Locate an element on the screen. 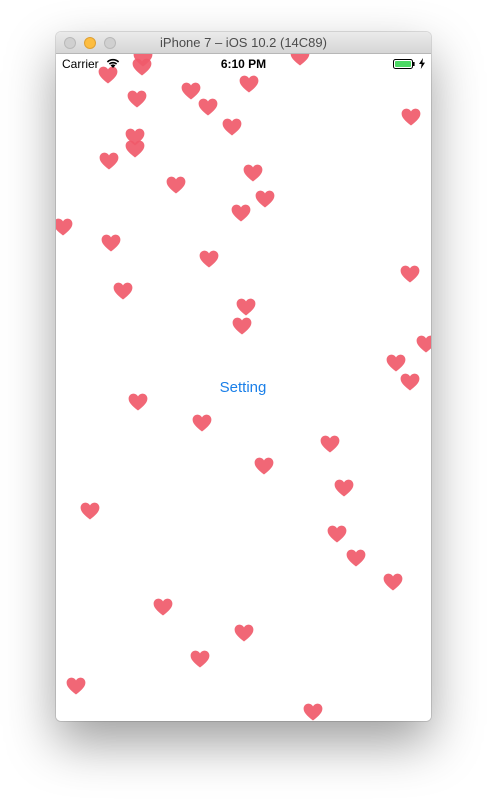 This screenshot has height=801, width=487. window-title: iPhone 7 – iOS 10.2 (14C89) is located at coordinates (243, 42).